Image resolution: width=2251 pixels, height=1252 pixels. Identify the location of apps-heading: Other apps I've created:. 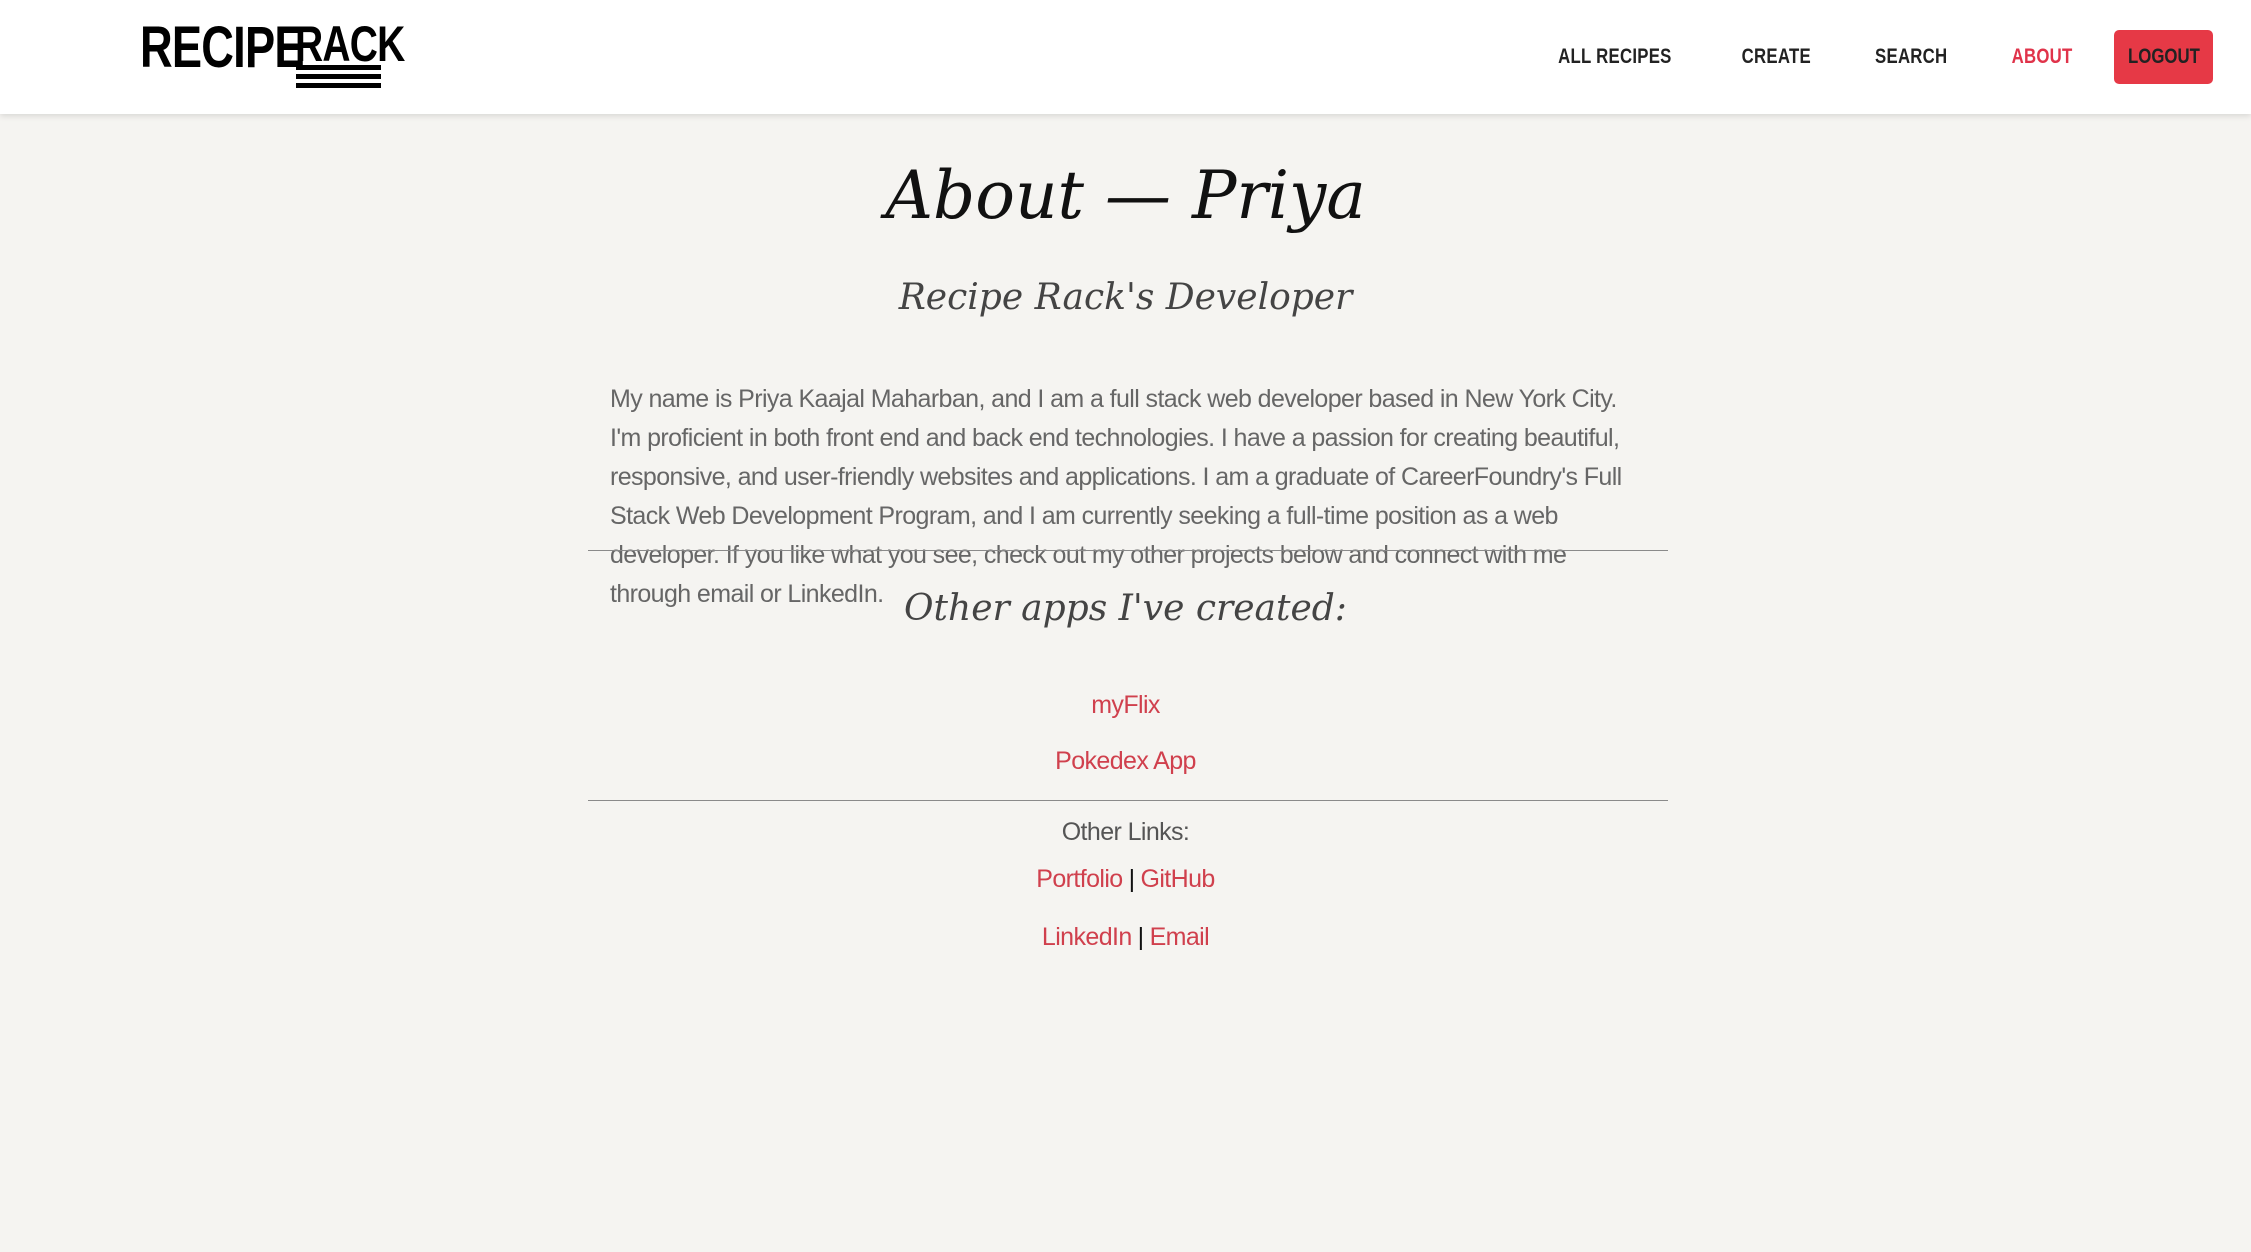
(1125, 608).